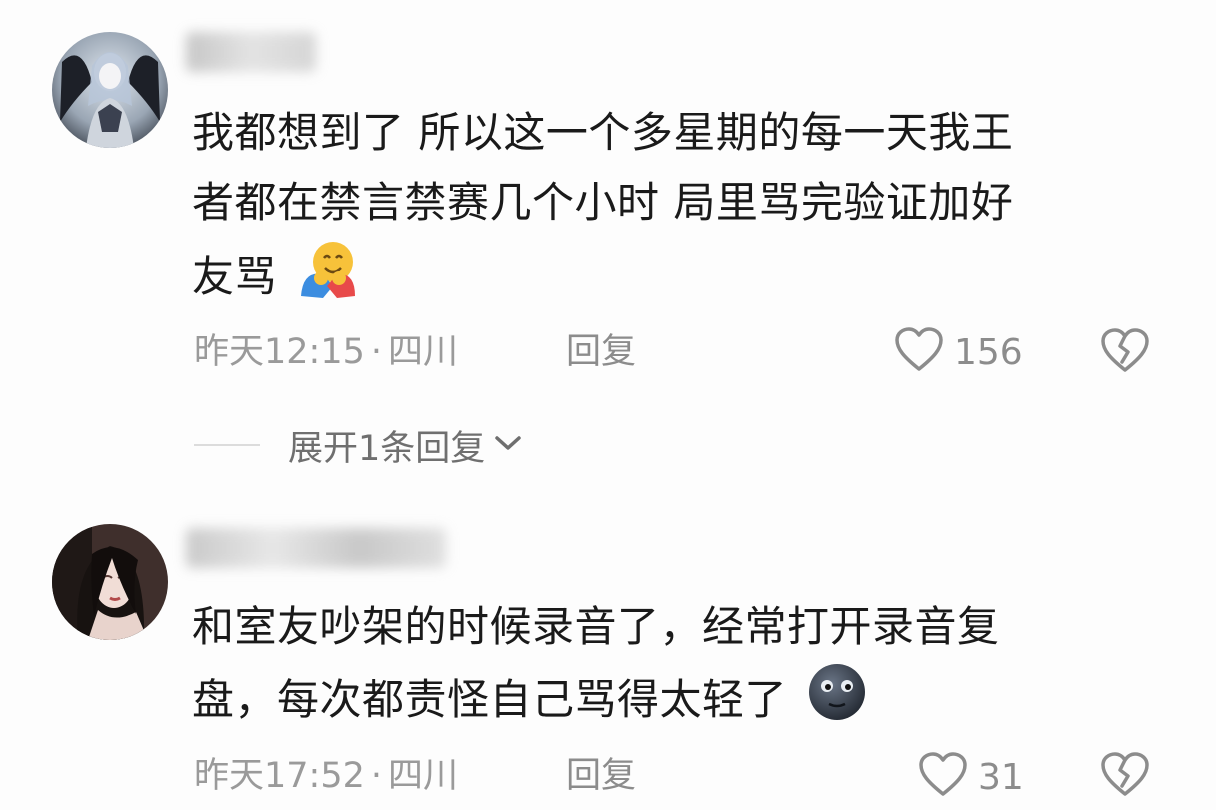  Describe the element at coordinates (279, 352) in the screenshot. I see `comment-time: 昨天12:15` at that location.